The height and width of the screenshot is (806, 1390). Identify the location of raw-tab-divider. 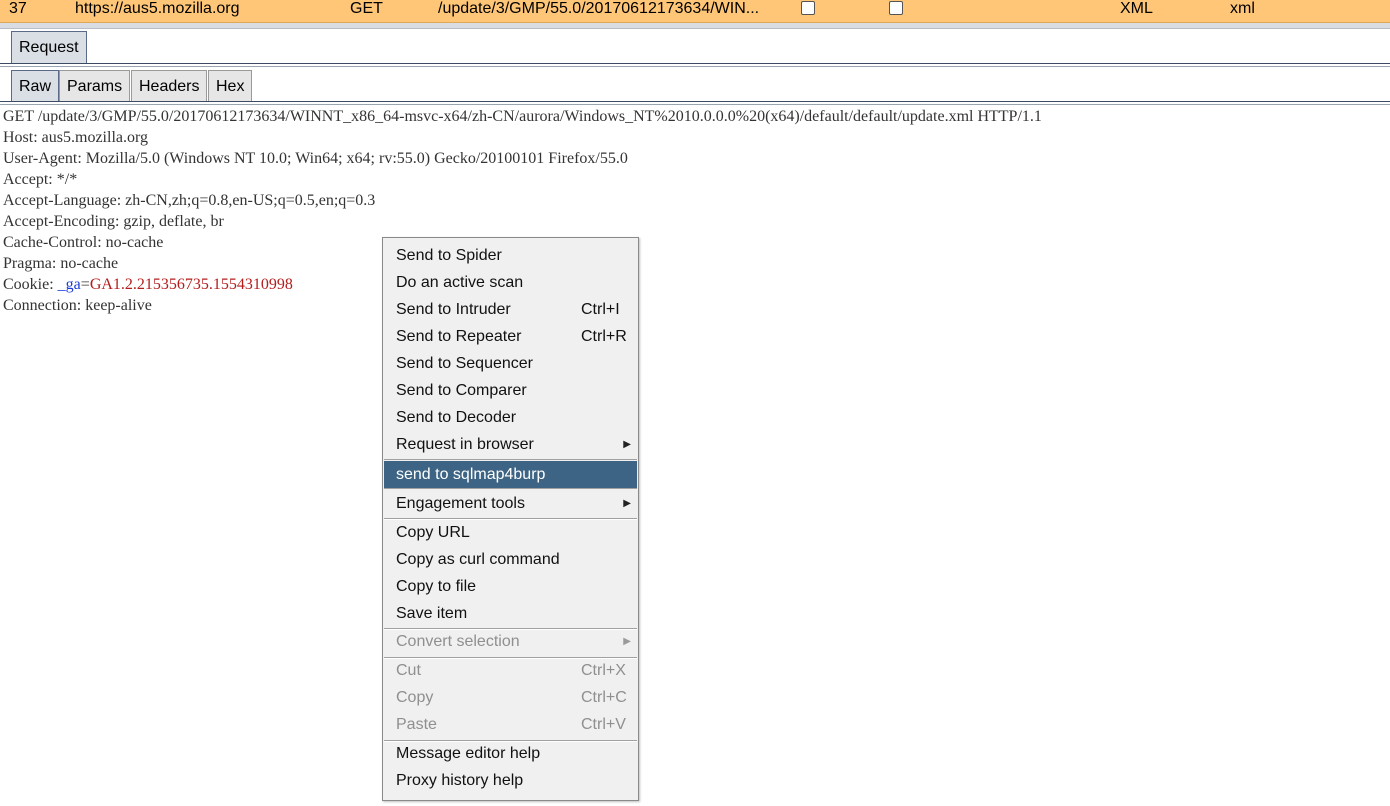
(695, 101).